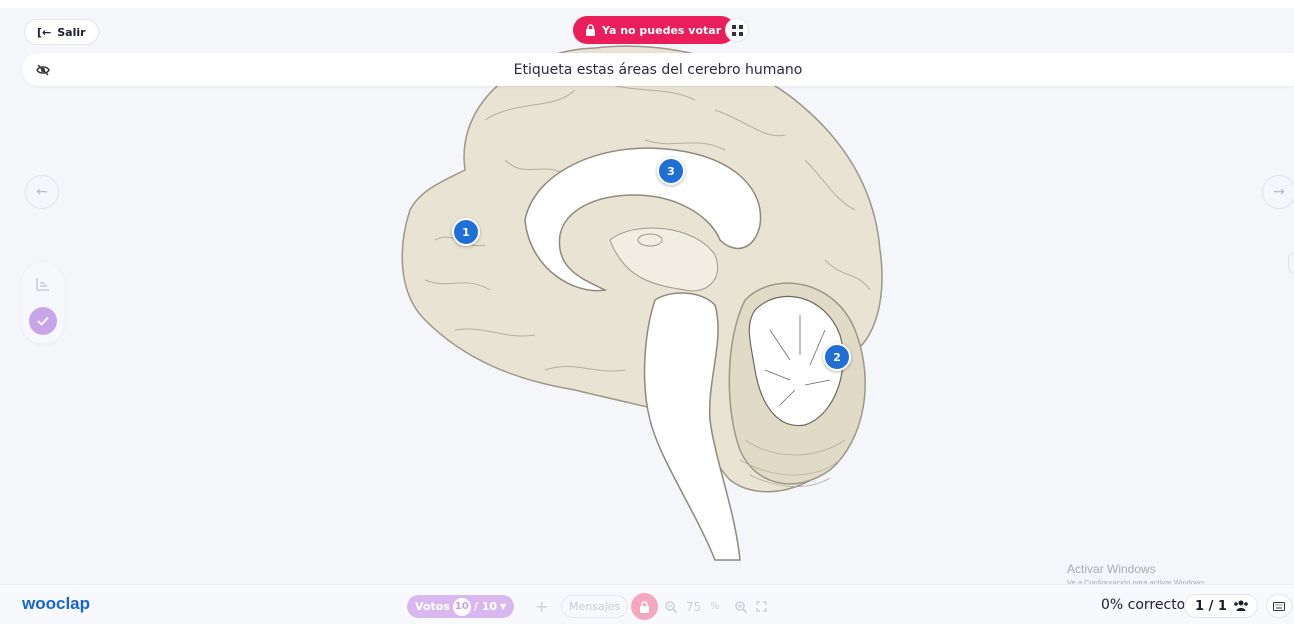  I want to click on previous-slide-button: ←, so click(42, 192).